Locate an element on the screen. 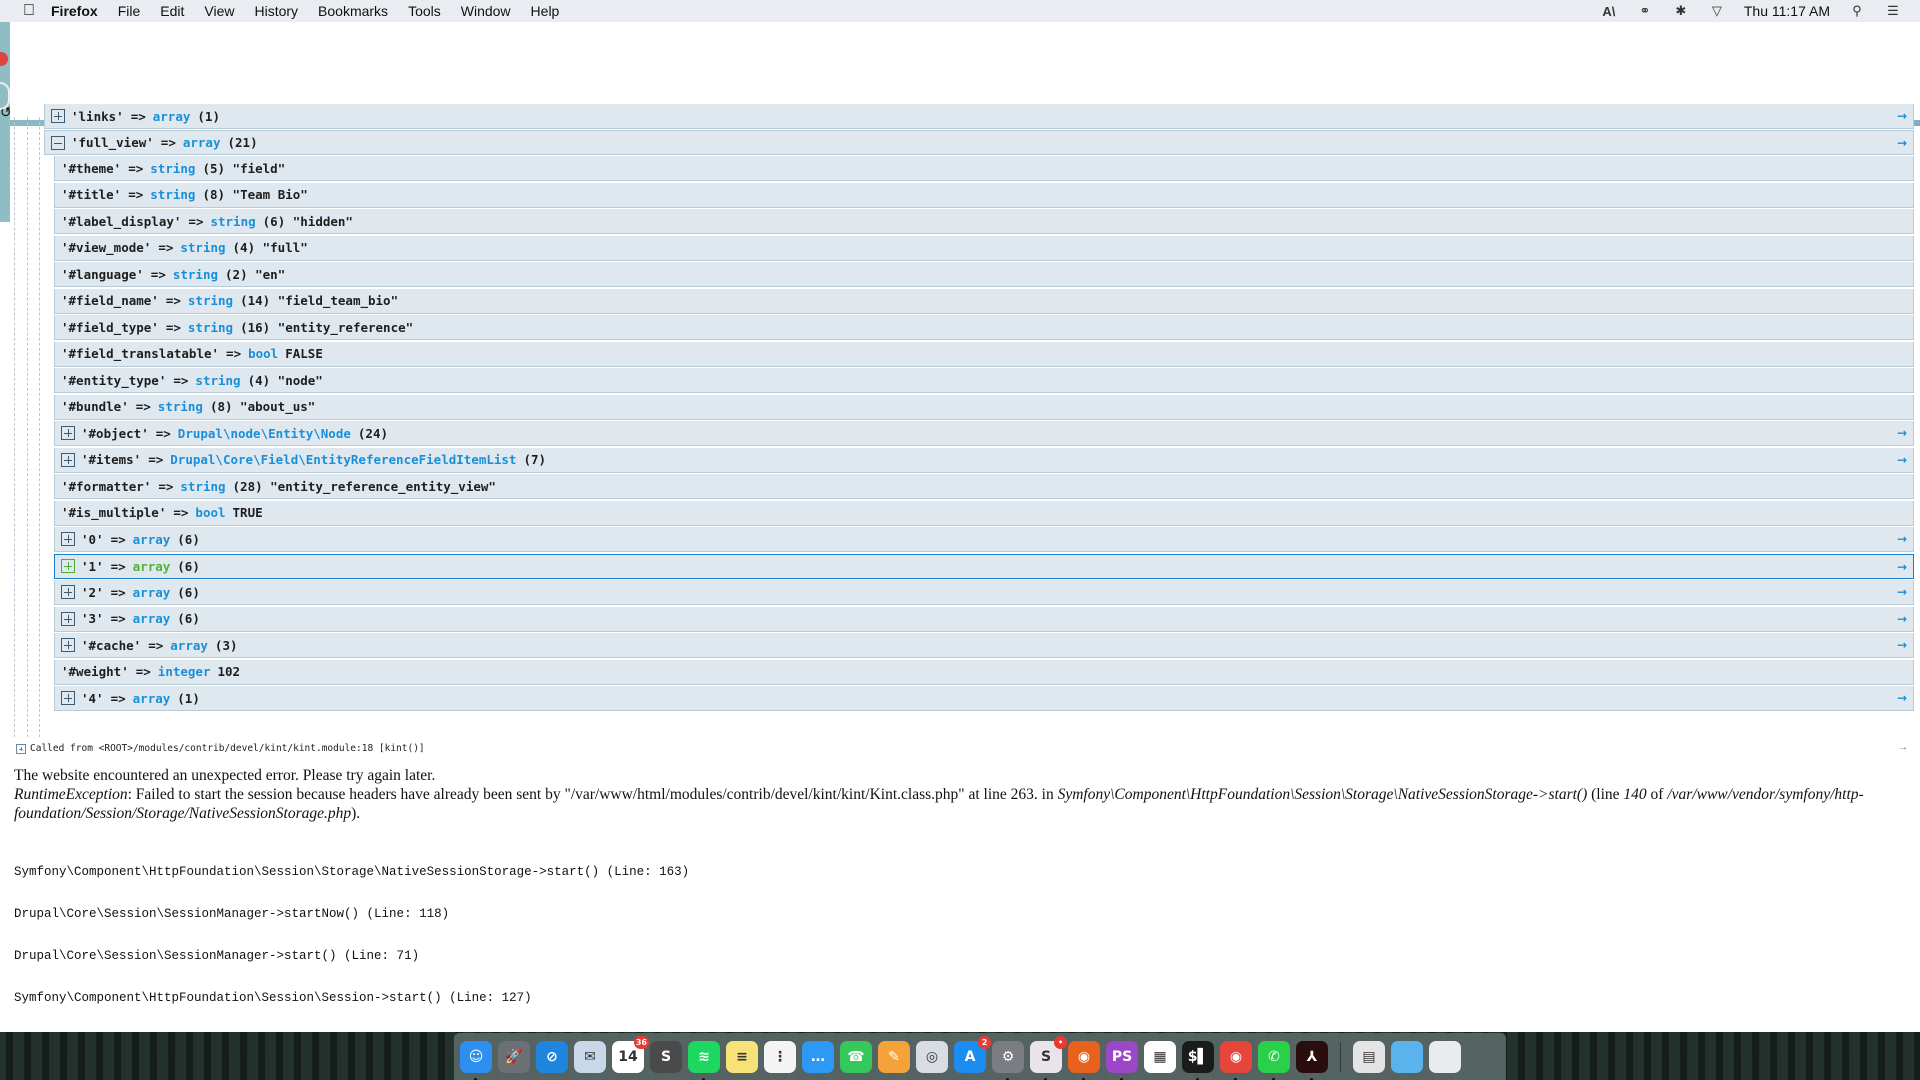 The image size is (1920, 1080). facetime-icon: ☎ is located at coordinates (856, 1056).